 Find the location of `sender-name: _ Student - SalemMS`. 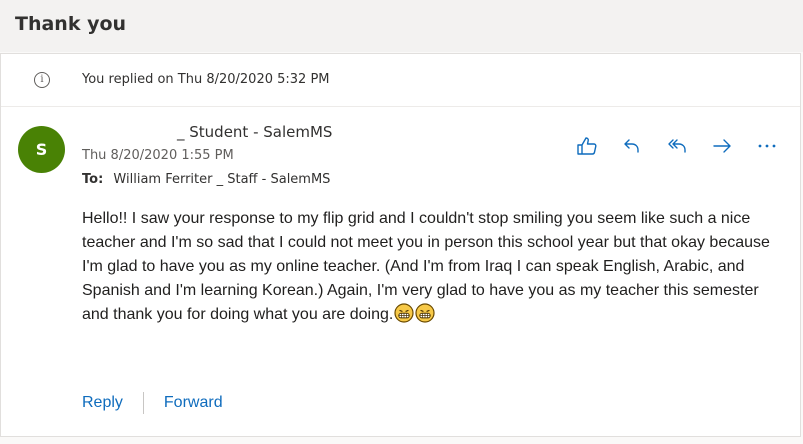

sender-name: _ Student - SalemMS is located at coordinates (207, 132).